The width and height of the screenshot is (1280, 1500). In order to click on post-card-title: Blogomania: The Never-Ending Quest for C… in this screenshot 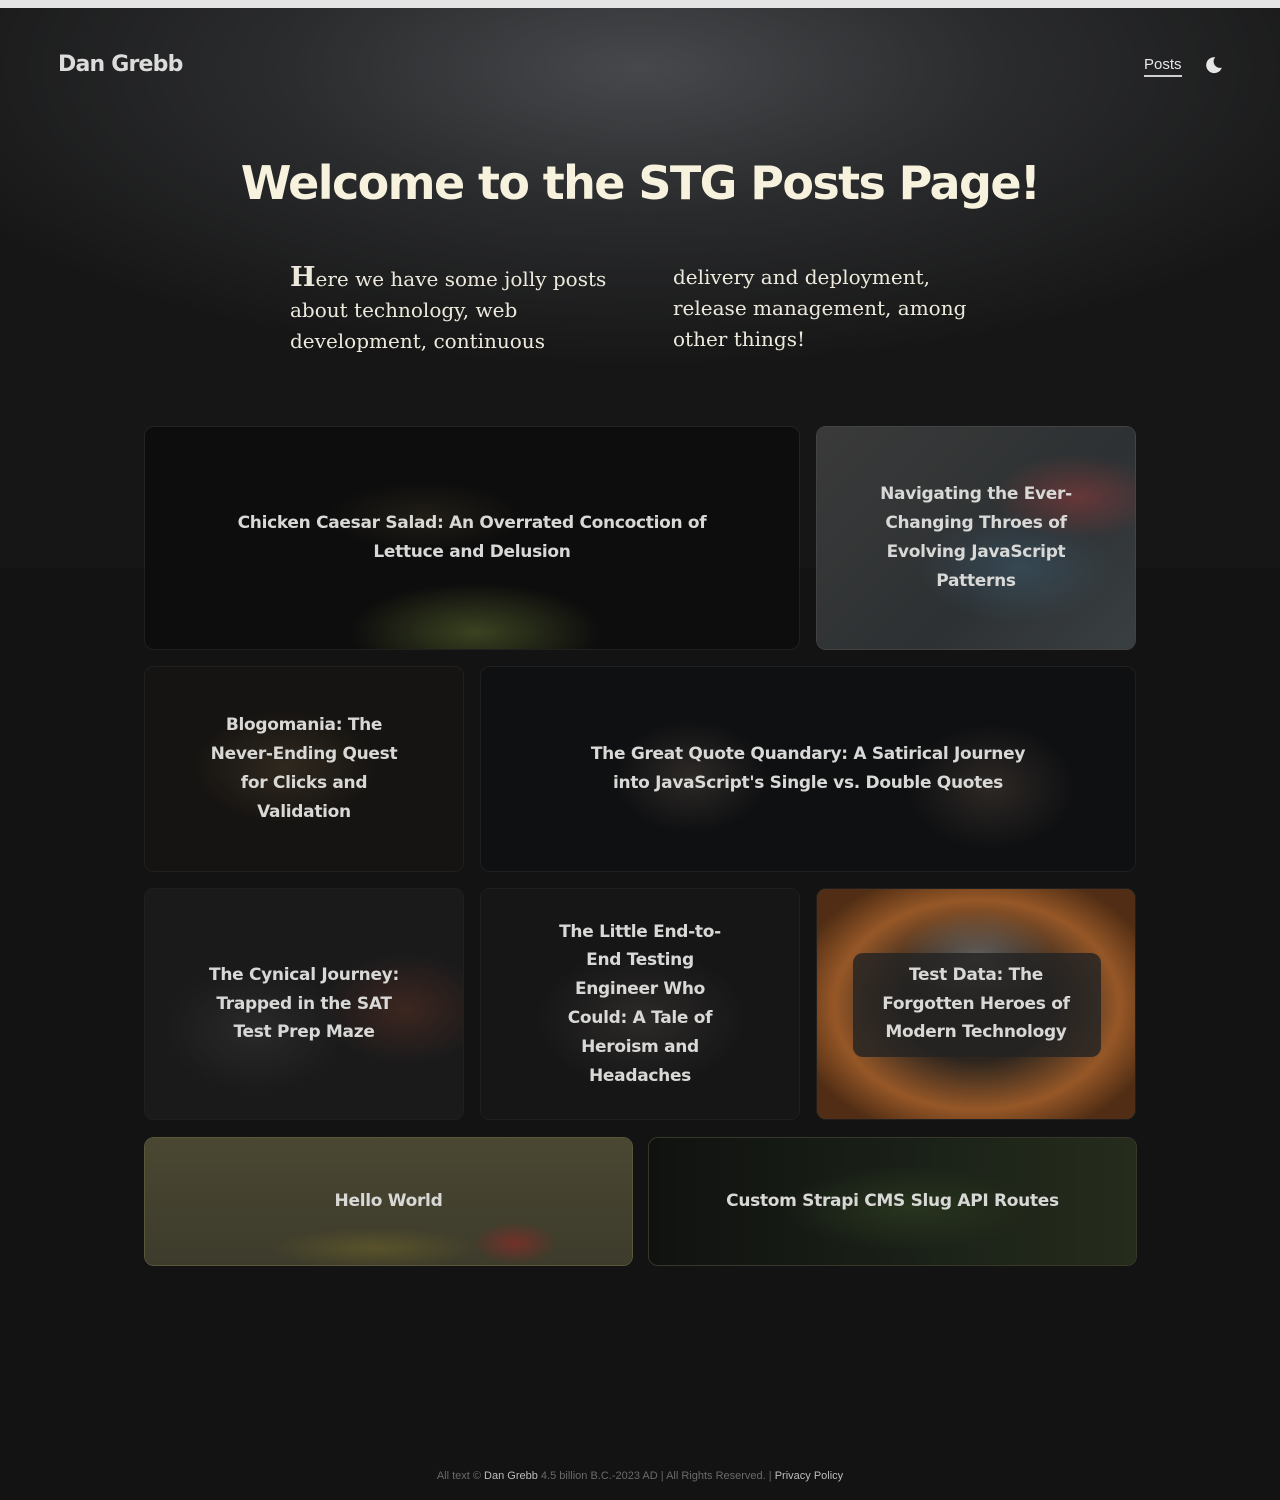, I will do `click(304, 768)`.